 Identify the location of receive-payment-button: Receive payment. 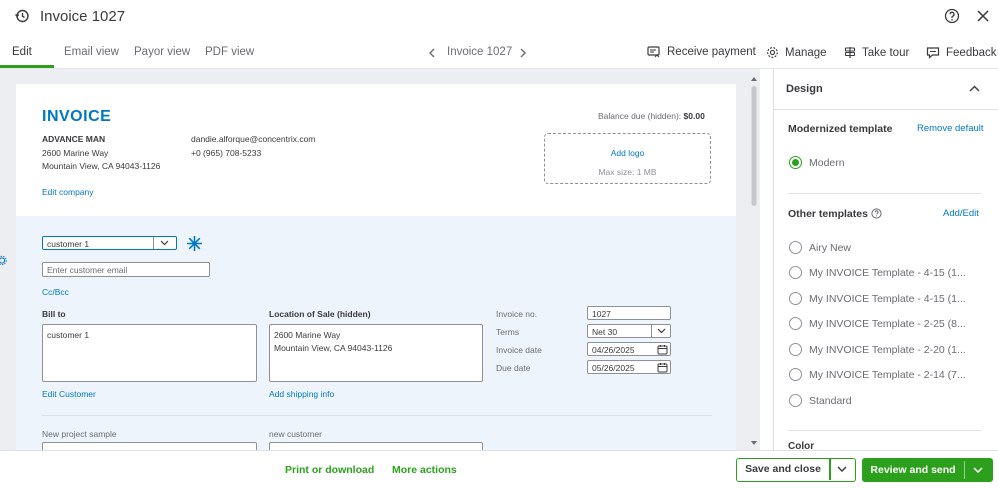
(701, 52).